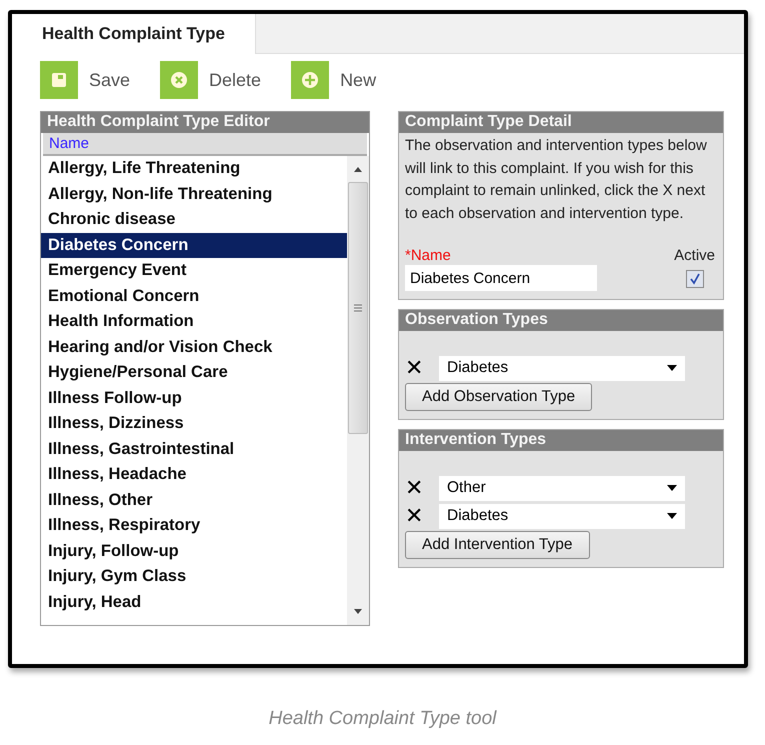  What do you see at coordinates (194, 551) in the screenshot?
I see `list-item: Injury, Follow-up` at bounding box center [194, 551].